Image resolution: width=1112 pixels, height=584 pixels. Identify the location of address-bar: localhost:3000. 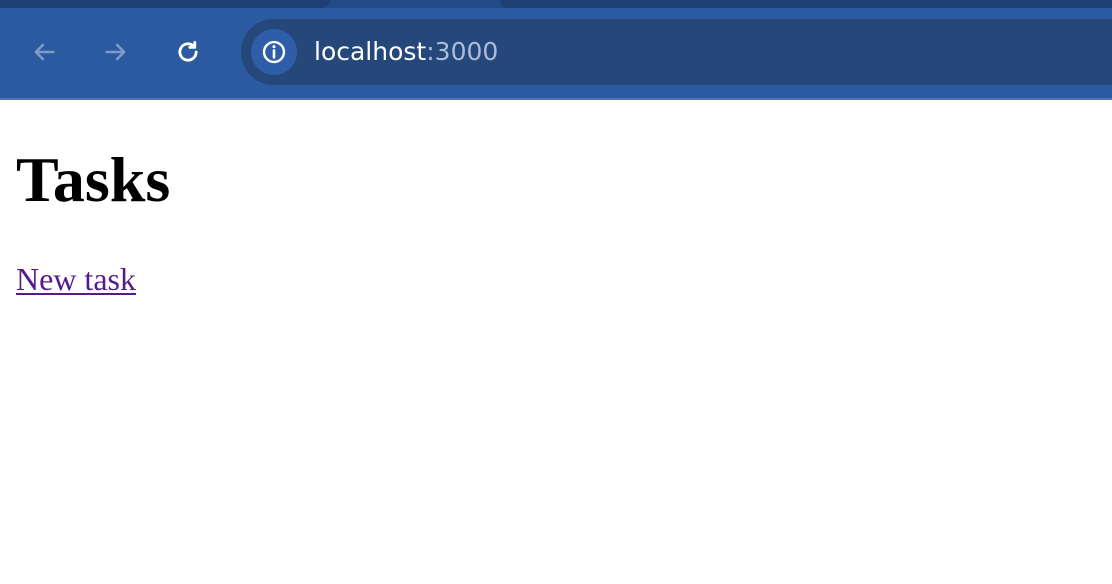
(676, 52).